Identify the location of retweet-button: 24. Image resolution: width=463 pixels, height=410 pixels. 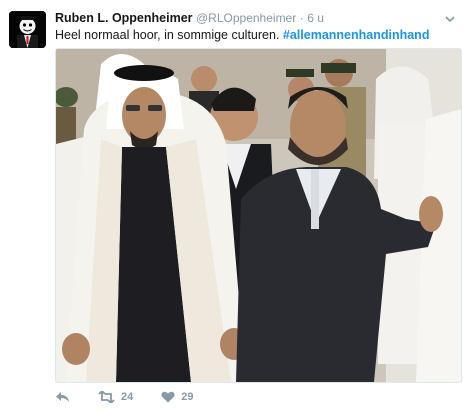
(115, 397).